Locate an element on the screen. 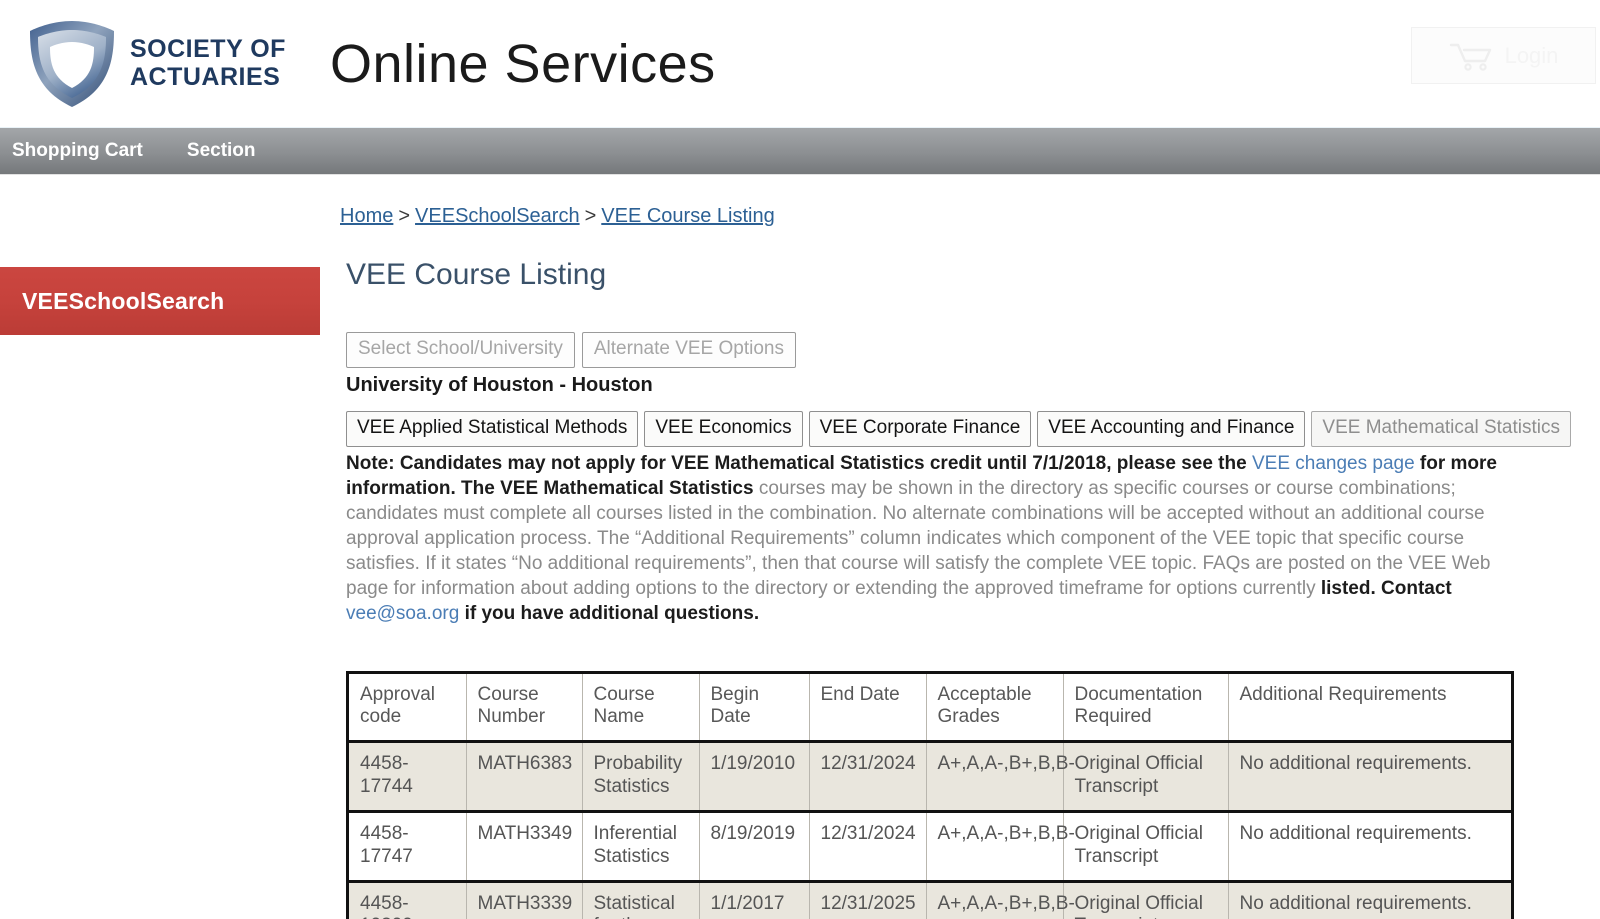  tab-vee-corporate-finance: VEE Corporate Finance is located at coordinates (920, 429).